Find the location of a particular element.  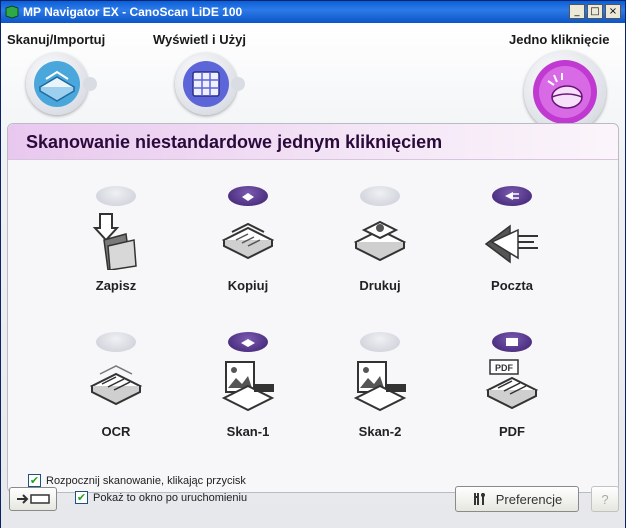

nav-view-use-button is located at coordinates (206, 84).